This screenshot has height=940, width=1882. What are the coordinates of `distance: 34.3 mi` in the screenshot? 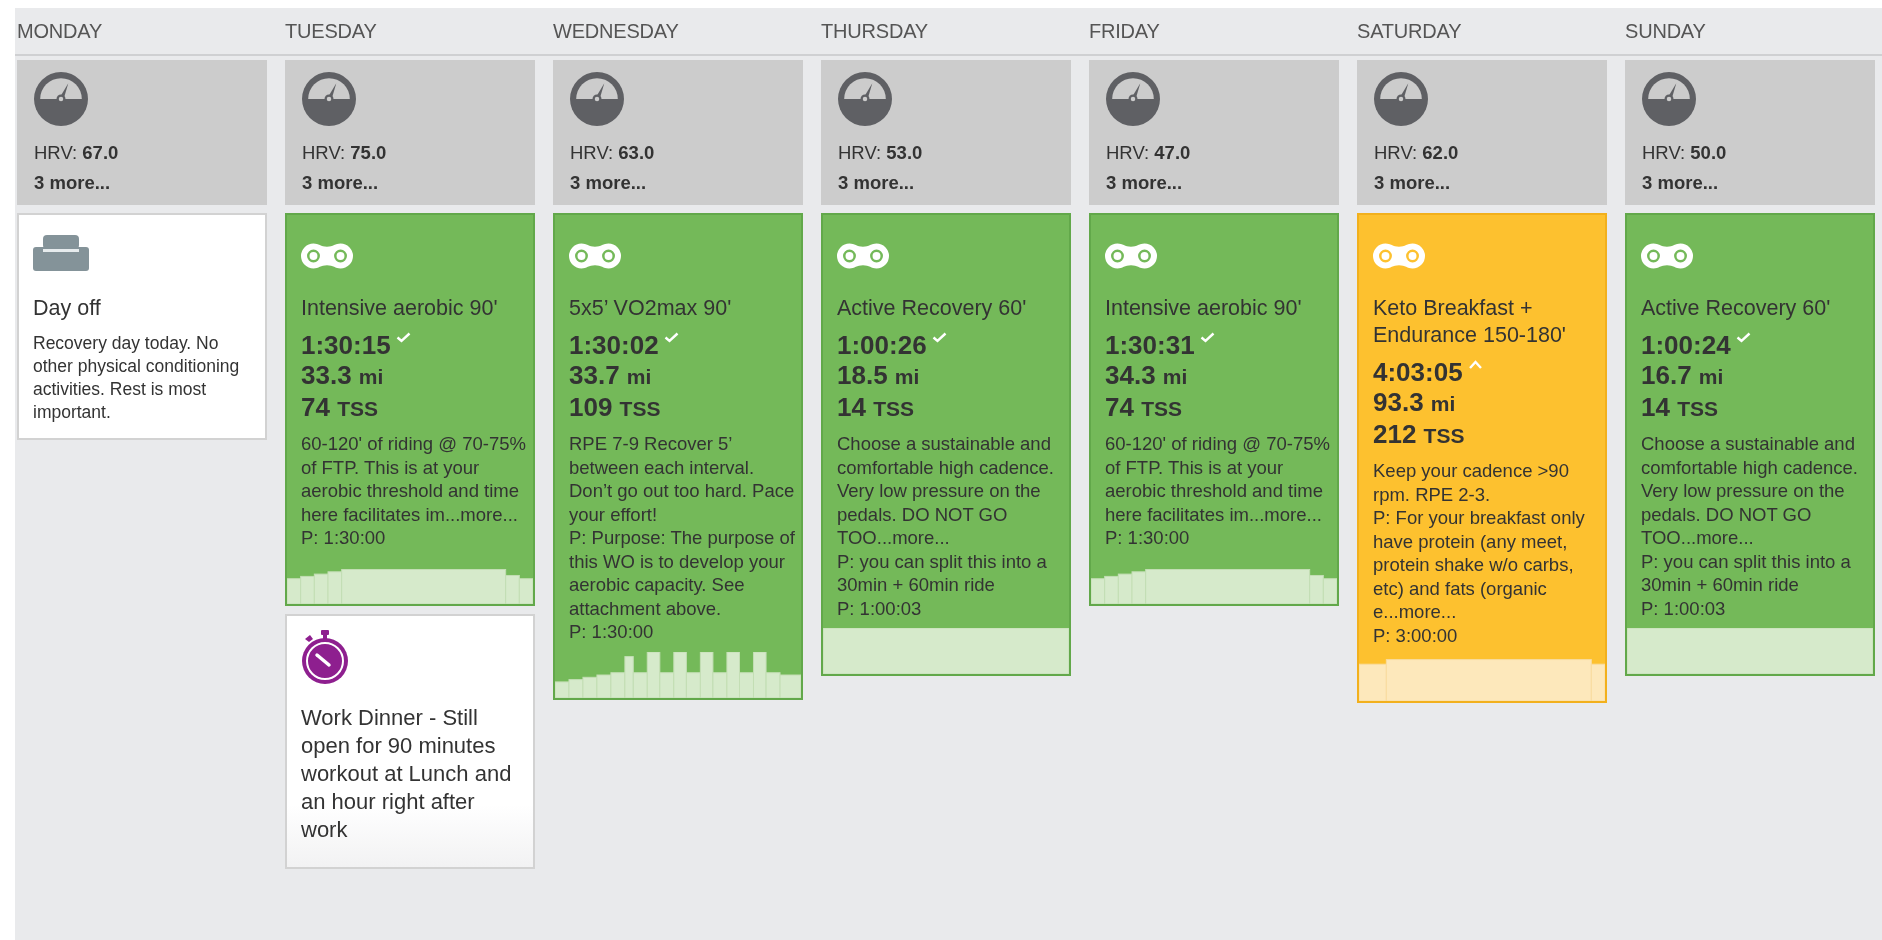 It's located at (1146, 376).